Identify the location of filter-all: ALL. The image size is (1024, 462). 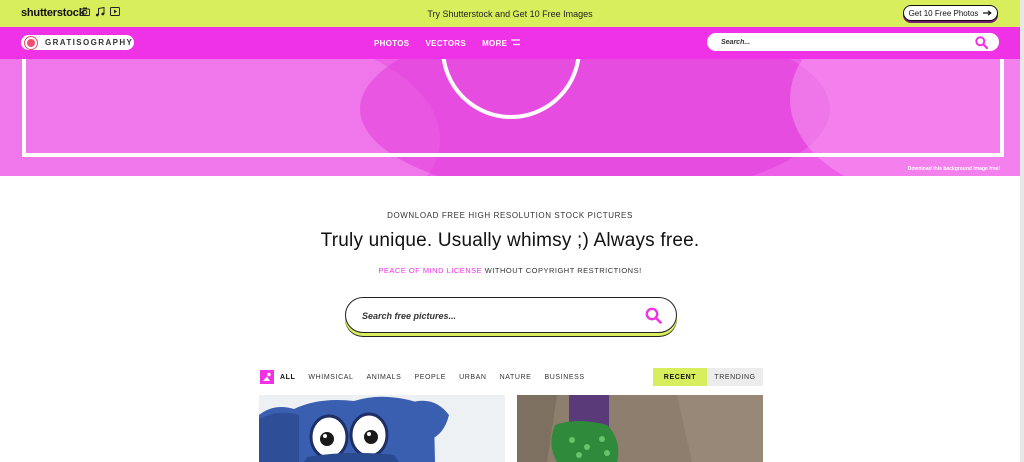
(287, 377).